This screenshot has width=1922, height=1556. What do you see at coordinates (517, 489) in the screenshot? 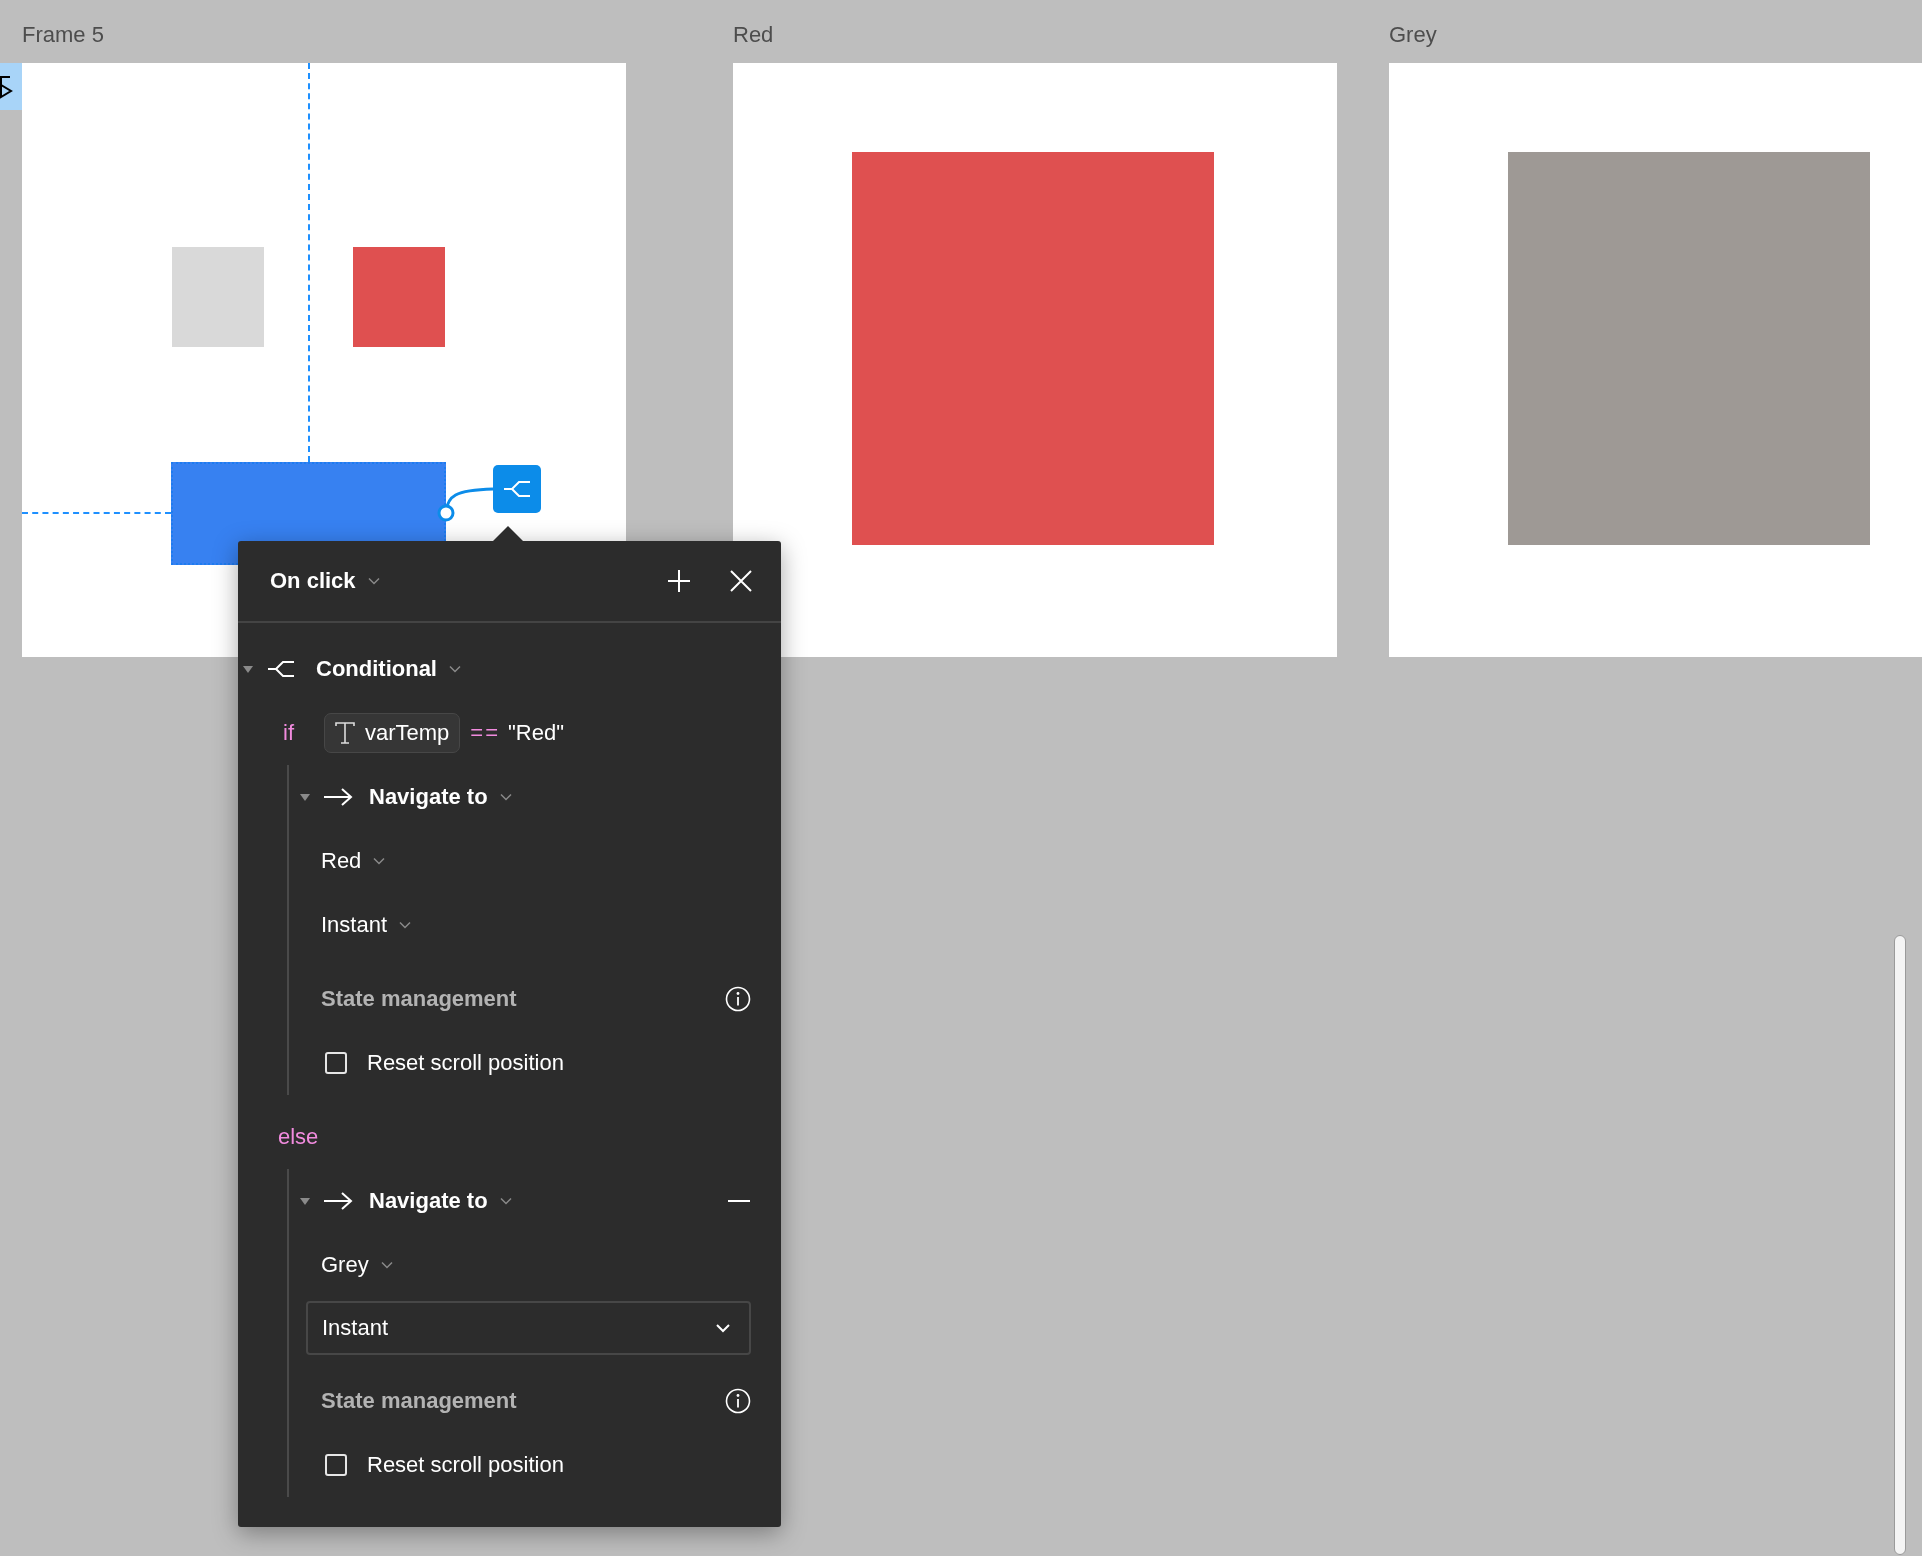
I see `branch-icon` at bounding box center [517, 489].